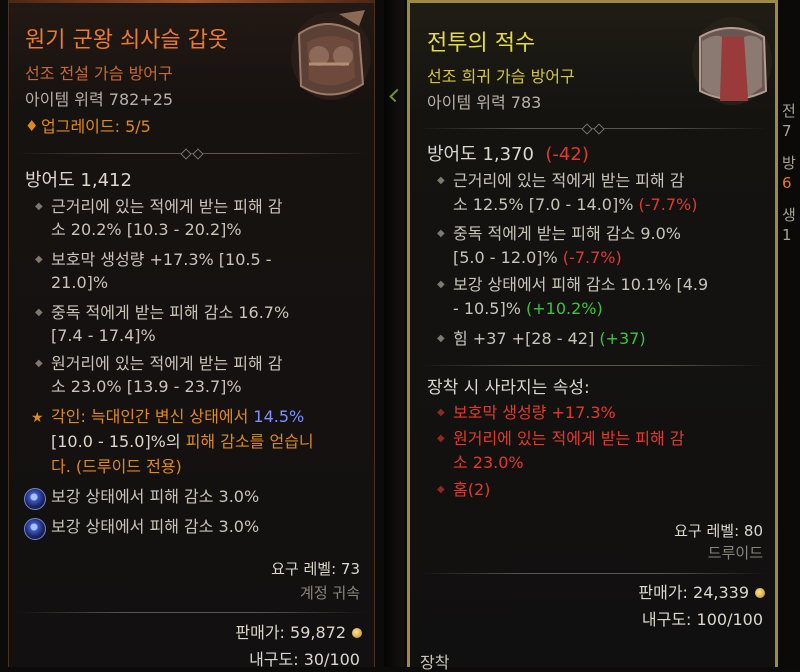 Image resolution: width=800 pixels, height=672 pixels. I want to click on item-type: 선조 희귀 가슴 방어구, so click(501, 76).